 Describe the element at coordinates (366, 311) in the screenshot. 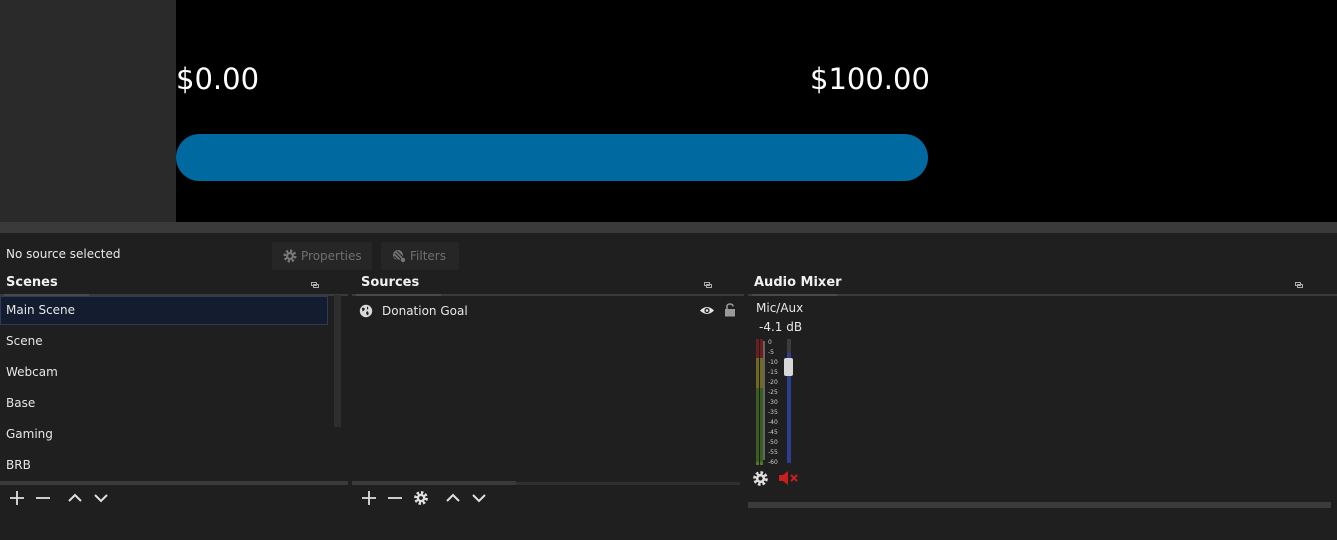

I see `globe-icon` at that location.